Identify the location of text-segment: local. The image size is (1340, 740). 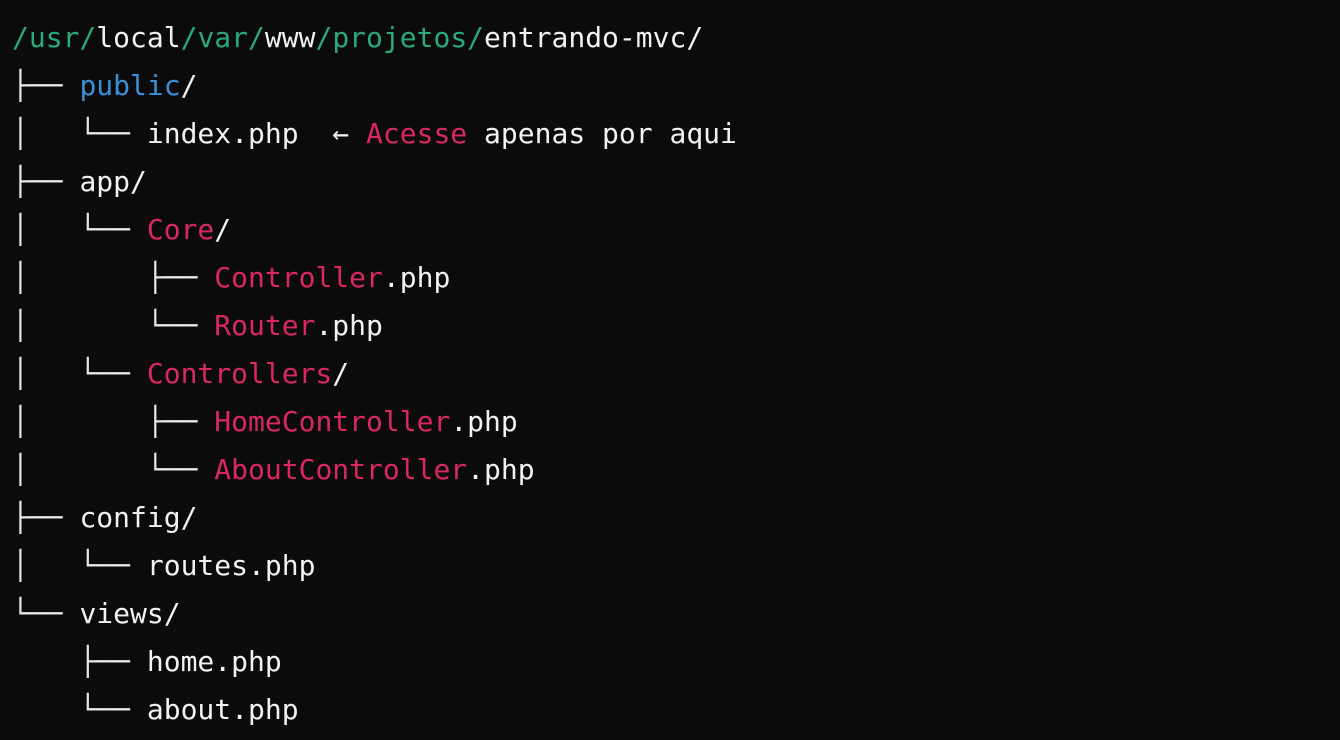
(138, 37).